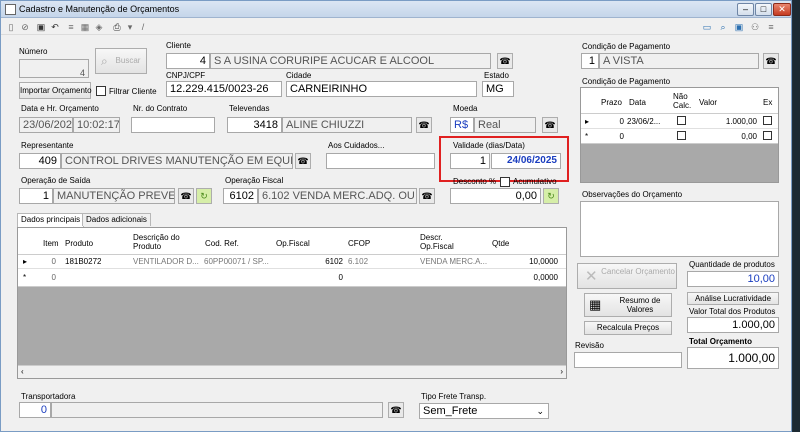  Describe the element at coordinates (293, 243) in the screenshot. I see `col-opfiscal: Op.Fiscal` at that location.